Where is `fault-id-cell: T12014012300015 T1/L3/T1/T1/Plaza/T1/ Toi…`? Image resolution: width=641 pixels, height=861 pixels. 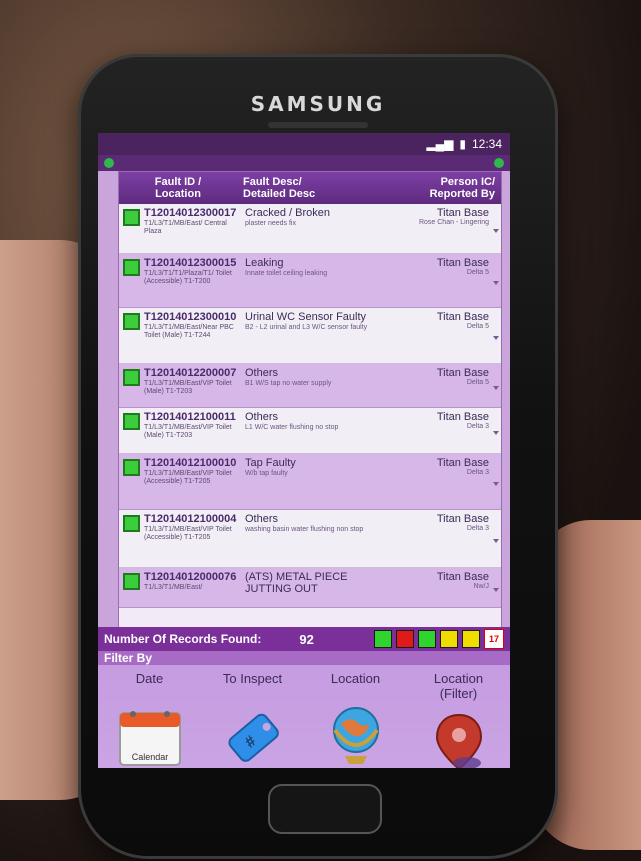 fault-id-cell: T12014012300015 T1/L3/T1/T1/Plaza/T1/ Toi… is located at coordinates (180, 280).